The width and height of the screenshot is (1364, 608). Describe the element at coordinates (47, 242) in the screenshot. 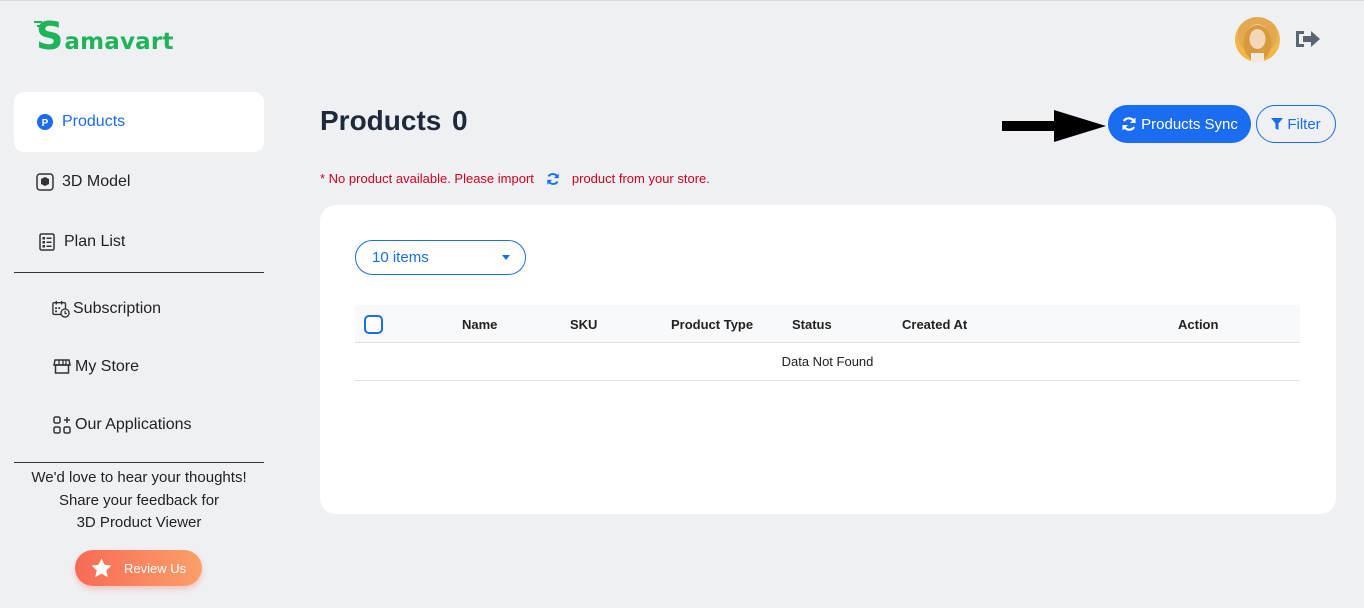

I see `list-icon` at that location.